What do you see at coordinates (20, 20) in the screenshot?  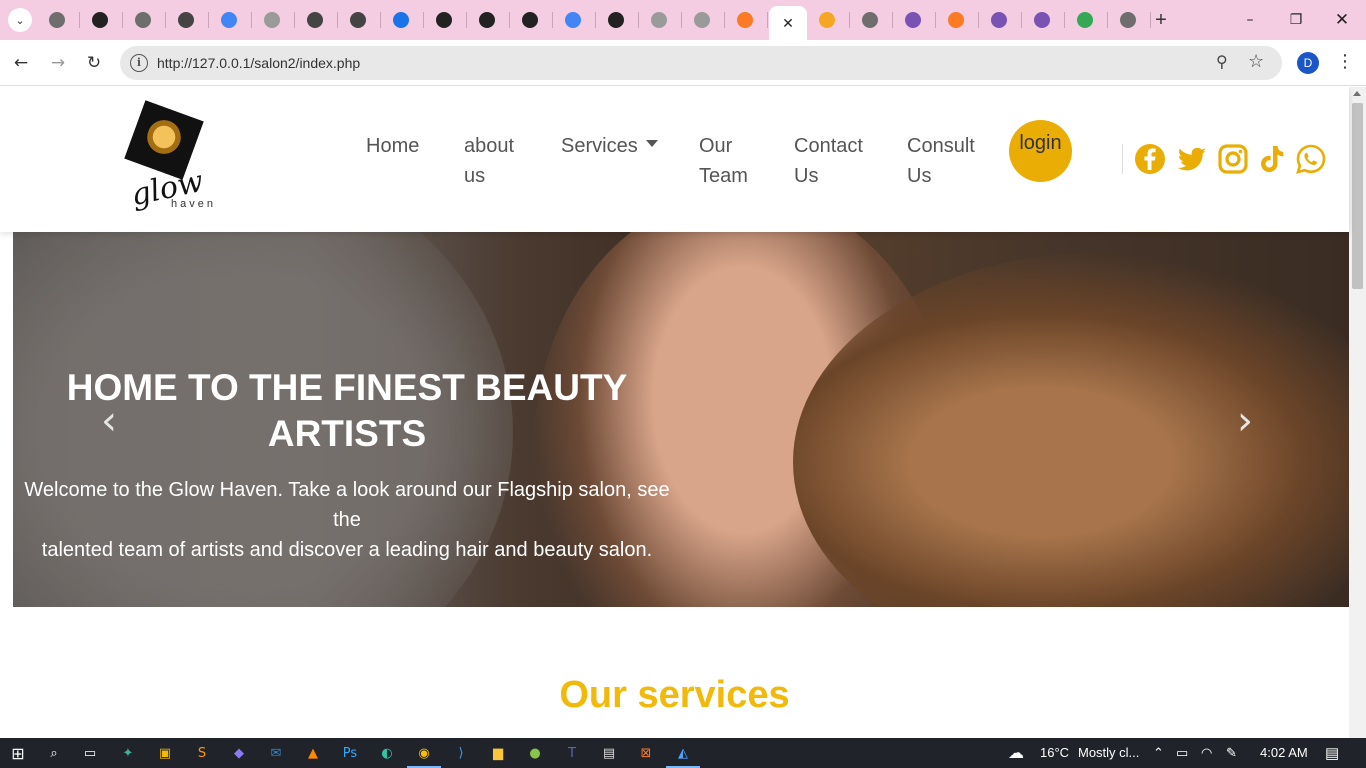 I see `tab-search-dropdown: ⌄` at bounding box center [20, 20].